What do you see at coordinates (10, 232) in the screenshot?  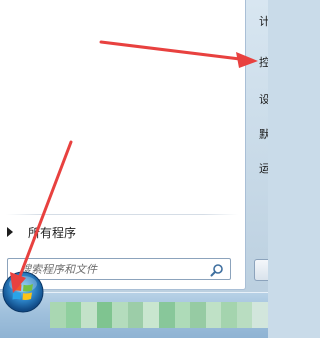 I see `arrow-right-icon` at bounding box center [10, 232].